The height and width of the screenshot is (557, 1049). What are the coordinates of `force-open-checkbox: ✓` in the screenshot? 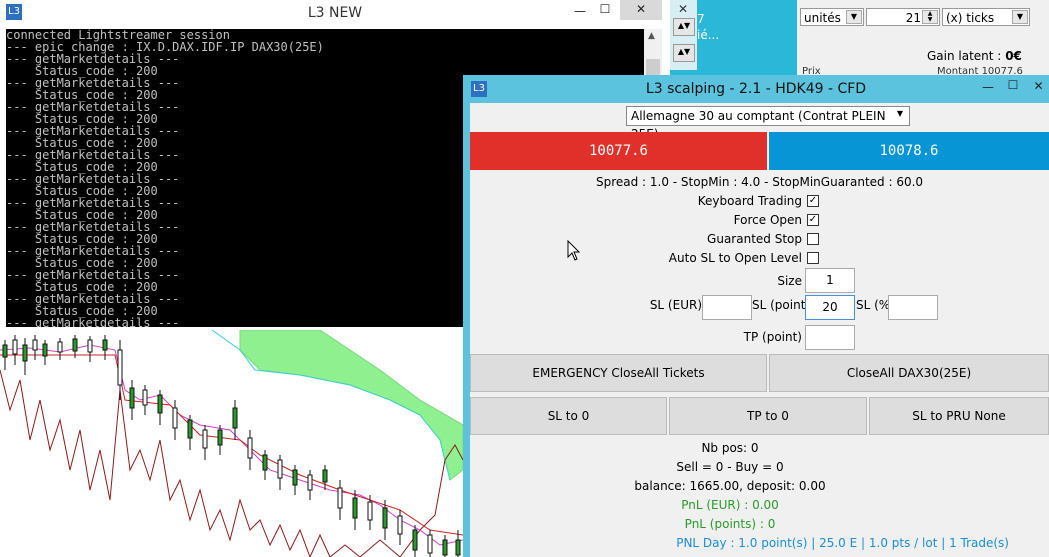 It's located at (813, 220).